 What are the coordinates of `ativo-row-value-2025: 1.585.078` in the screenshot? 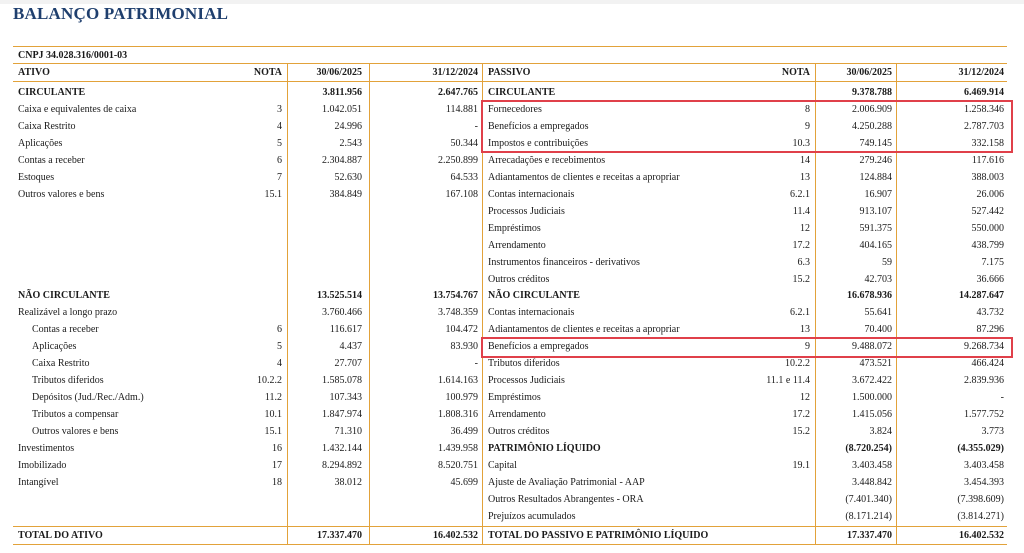 It's located at (342, 380).